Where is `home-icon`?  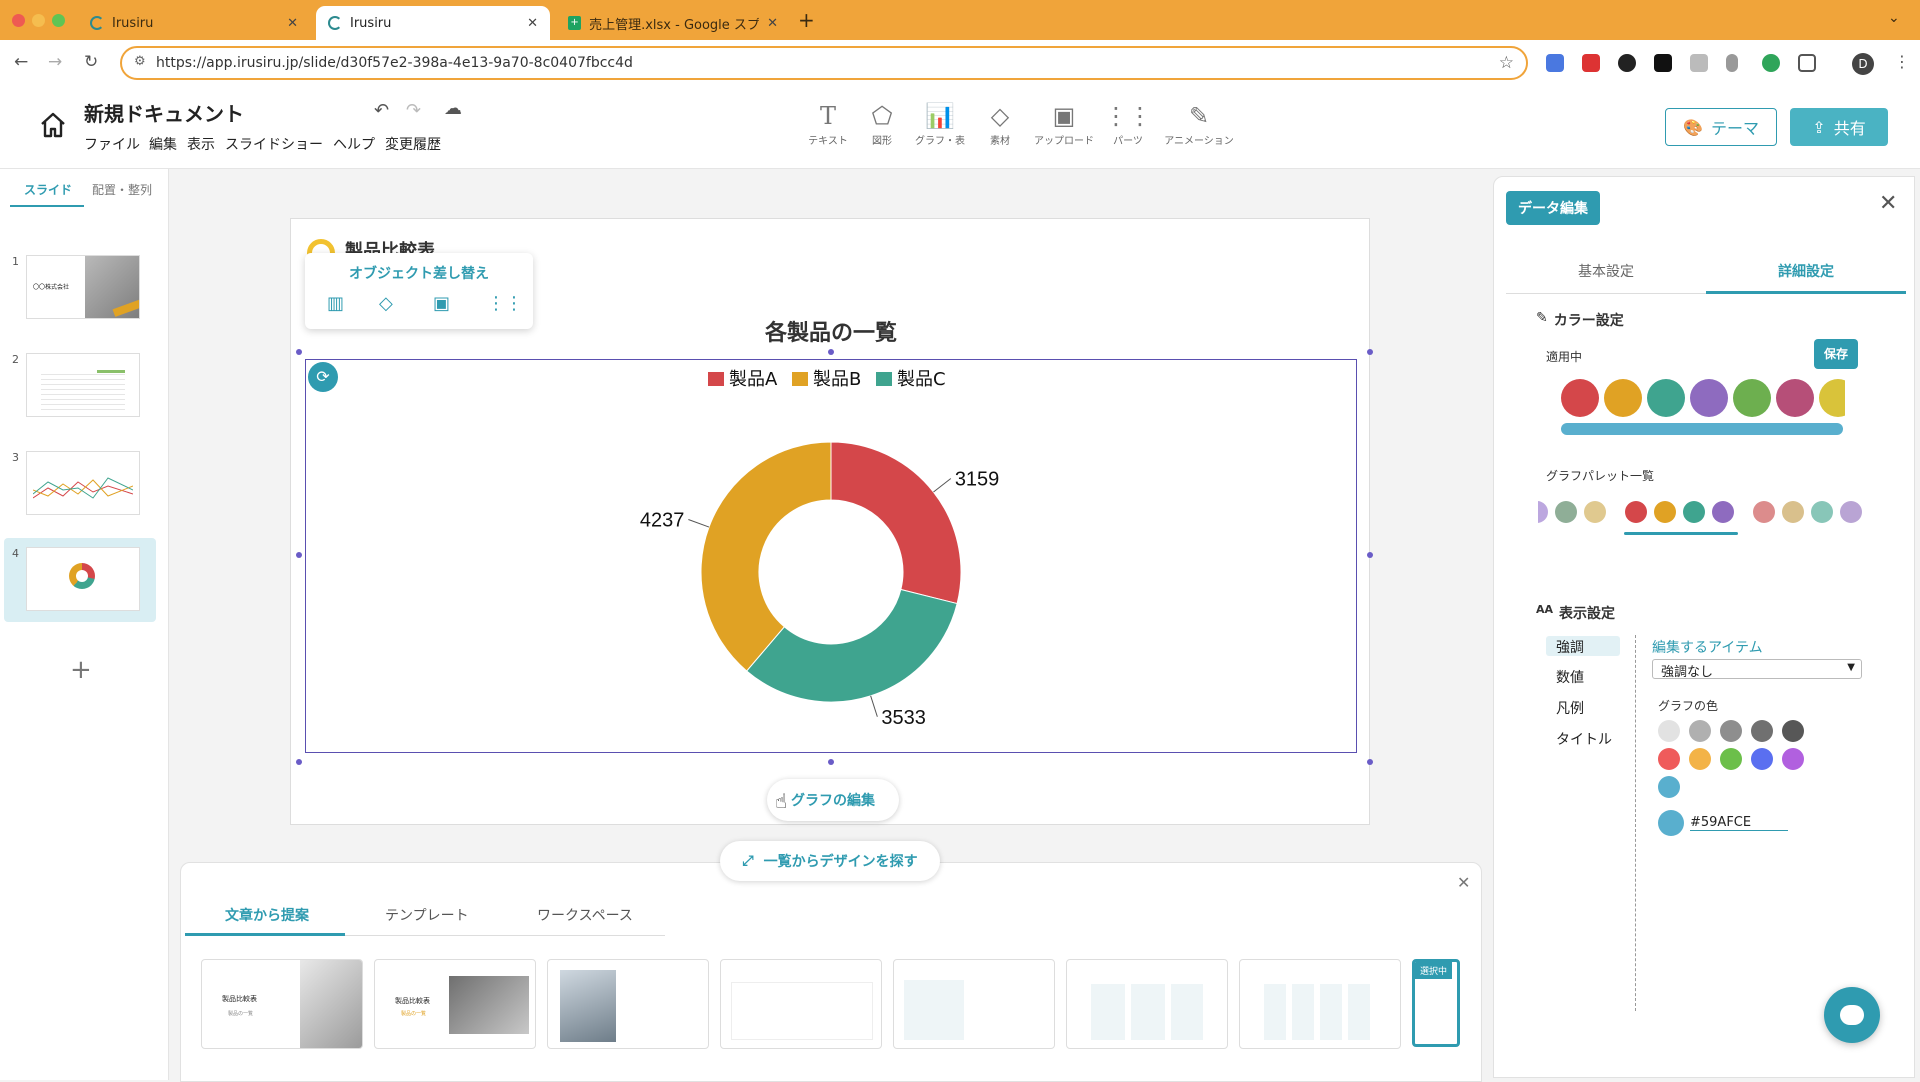 home-icon is located at coordinates (53, 125).